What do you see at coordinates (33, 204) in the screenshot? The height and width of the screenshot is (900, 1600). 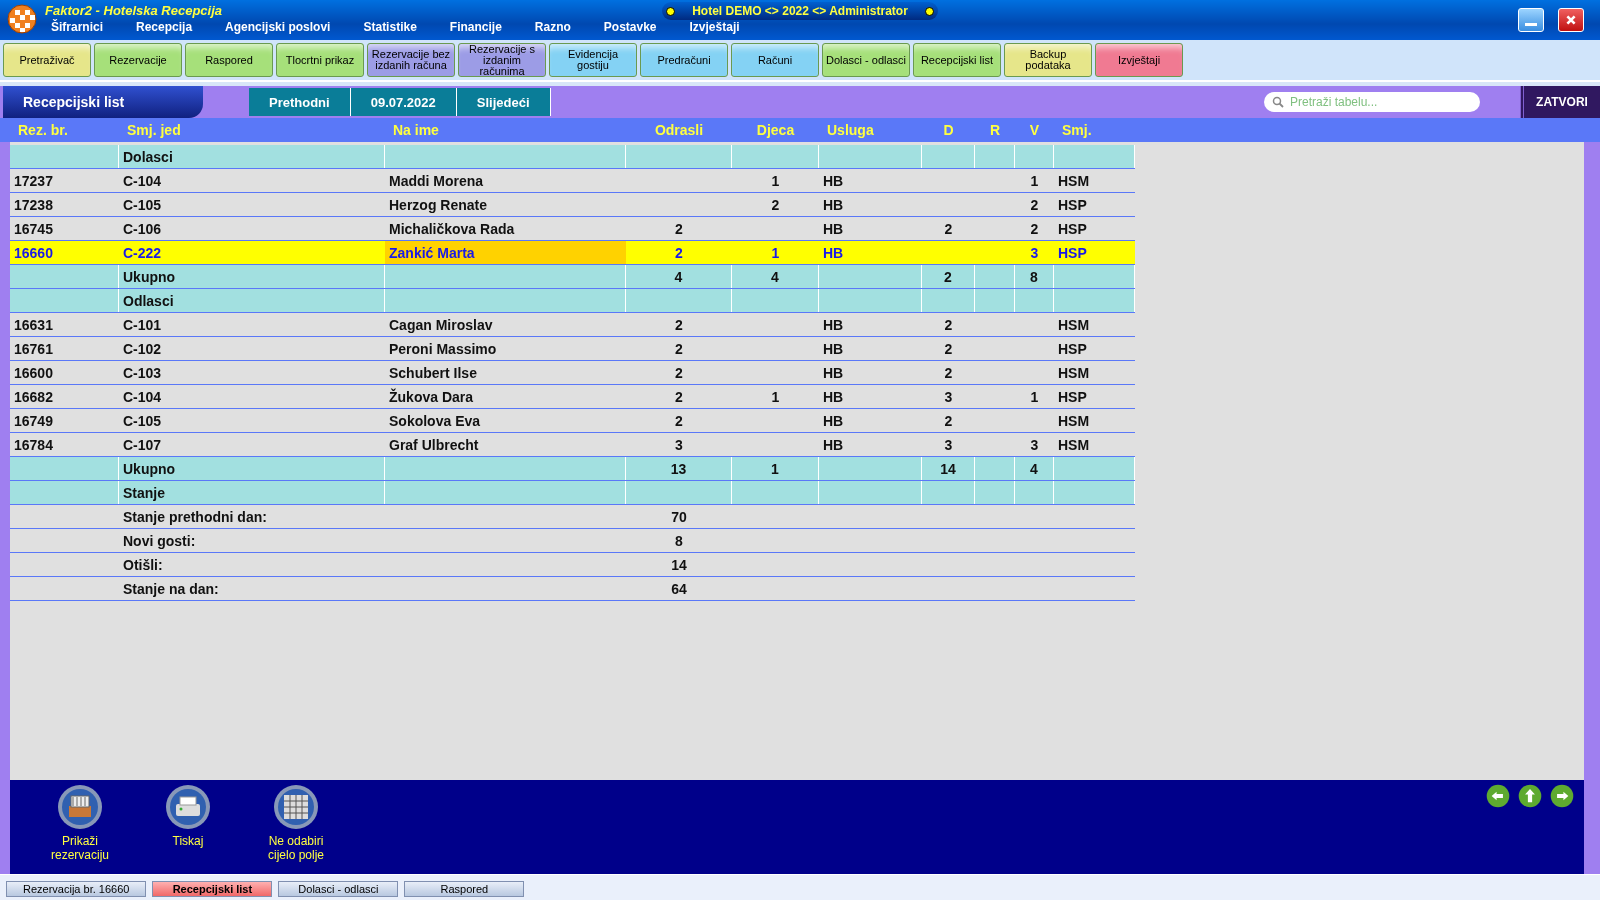 I see `table-cell: 17238` at bounding box center [33, 204].